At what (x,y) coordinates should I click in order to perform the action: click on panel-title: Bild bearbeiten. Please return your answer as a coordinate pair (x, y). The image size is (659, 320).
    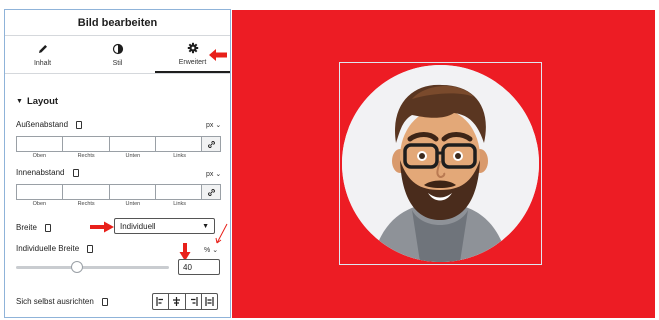
    Looking at the image, I should click on (117, 23).